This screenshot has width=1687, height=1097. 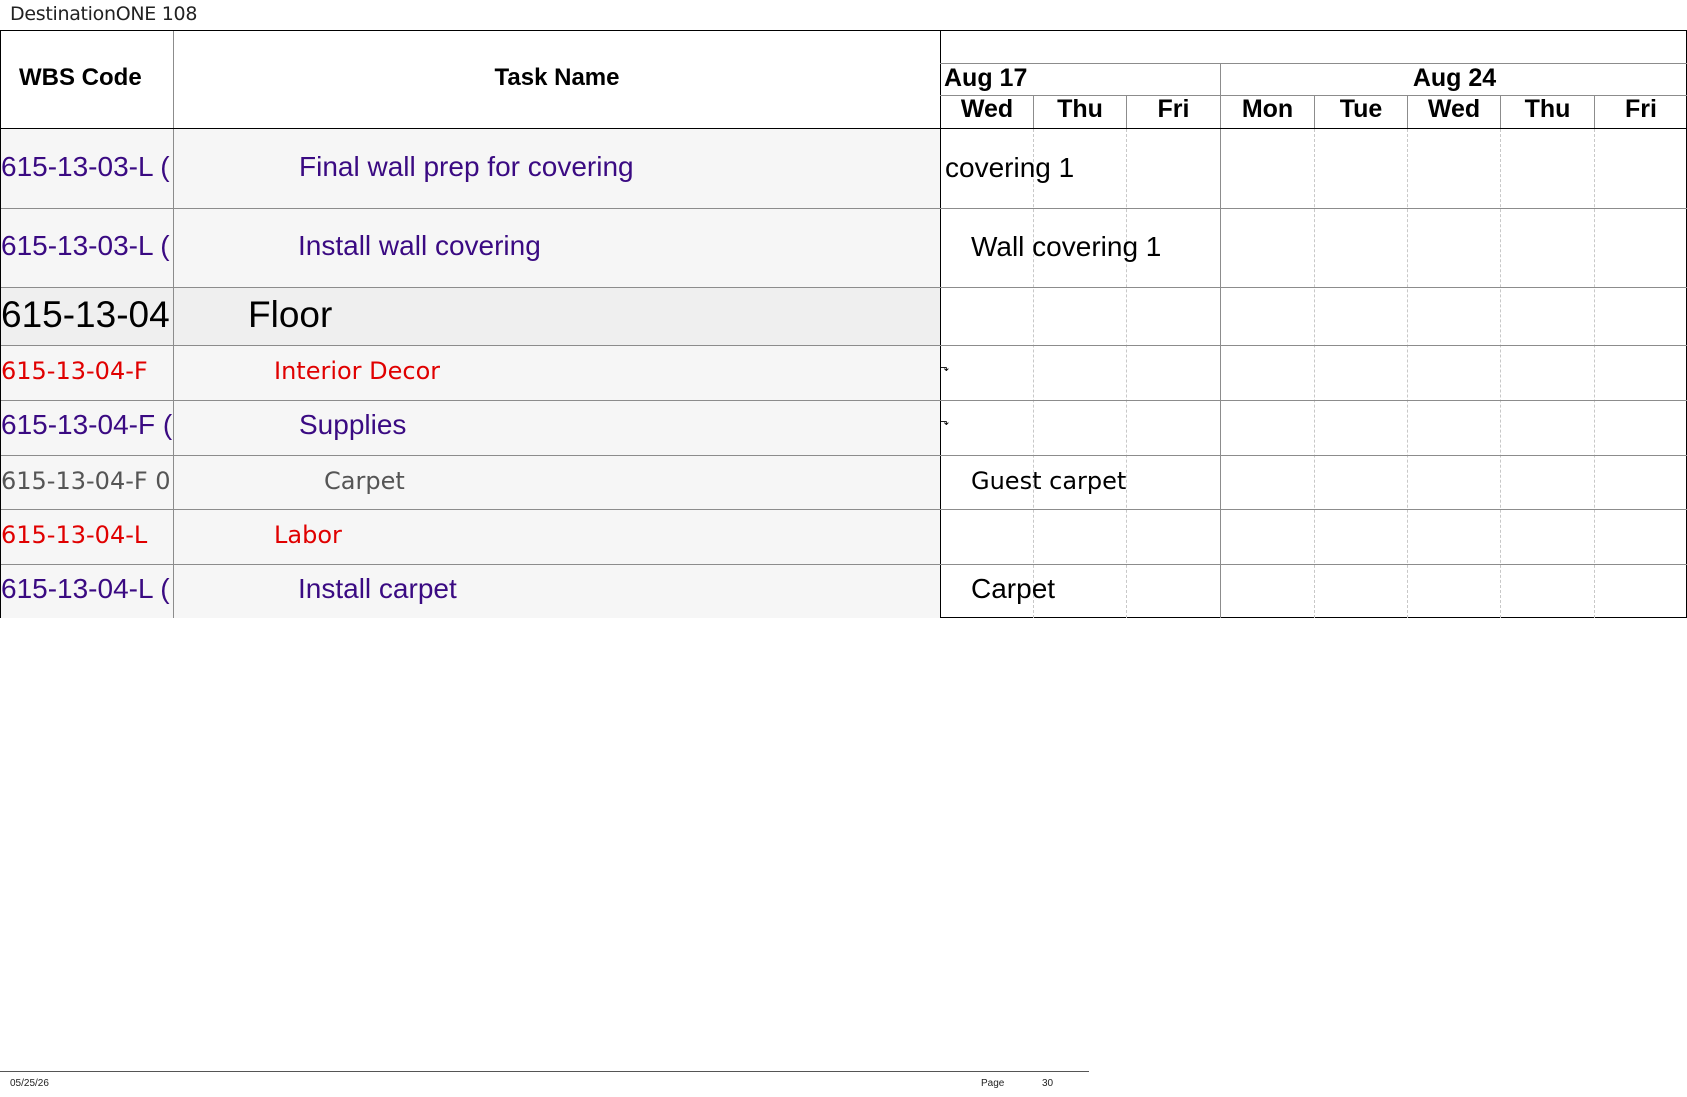 What do you see at coordinates (308, 535) in the screenshot?
I see `task-name-cell: Labor` at bounding box center [308, 535].